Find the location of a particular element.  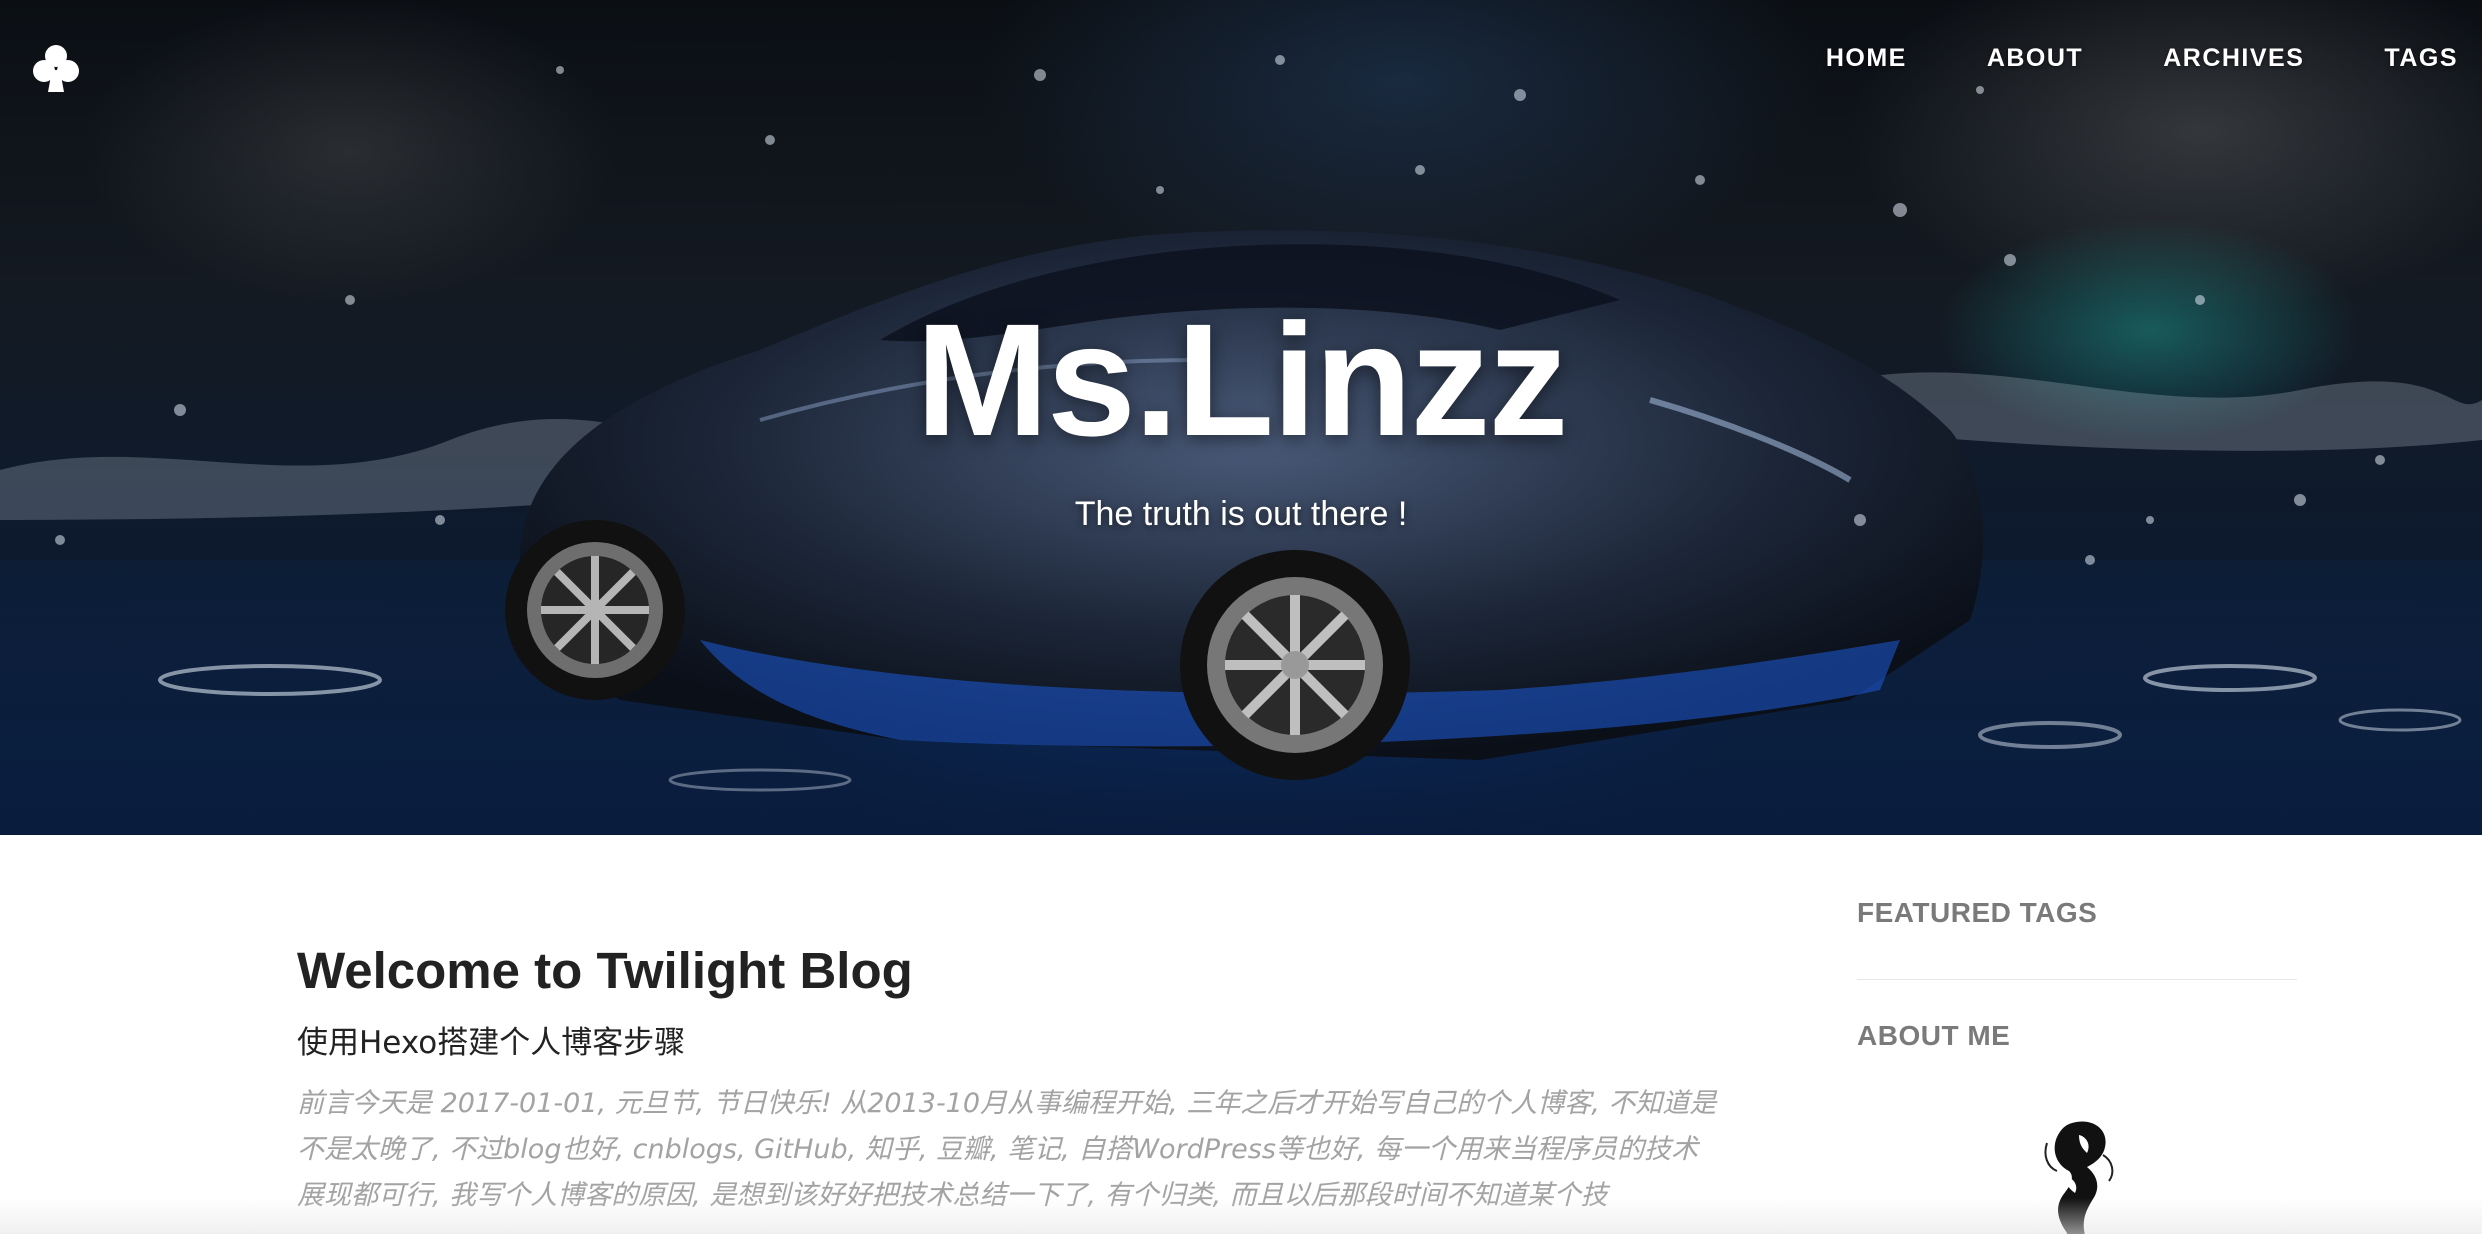

nav-about: ABOUT is located at coordinates (2035, 58).